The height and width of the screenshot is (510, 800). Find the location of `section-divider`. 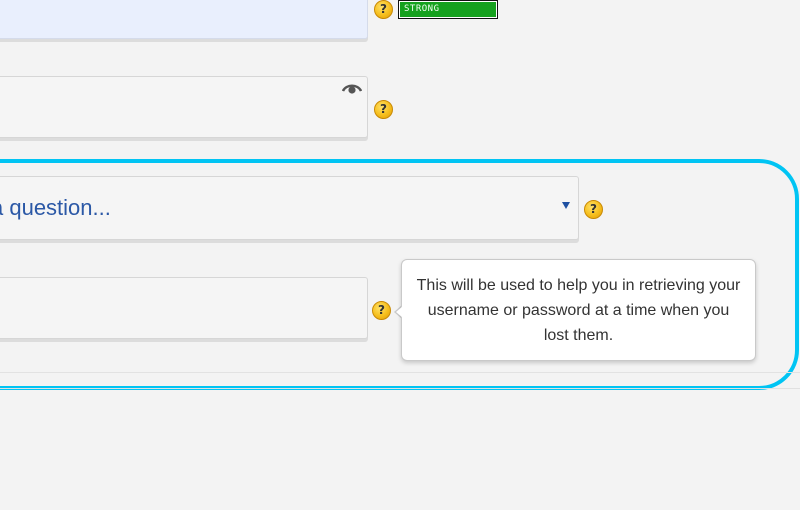

section-divider is located at coordinates (400, 372).